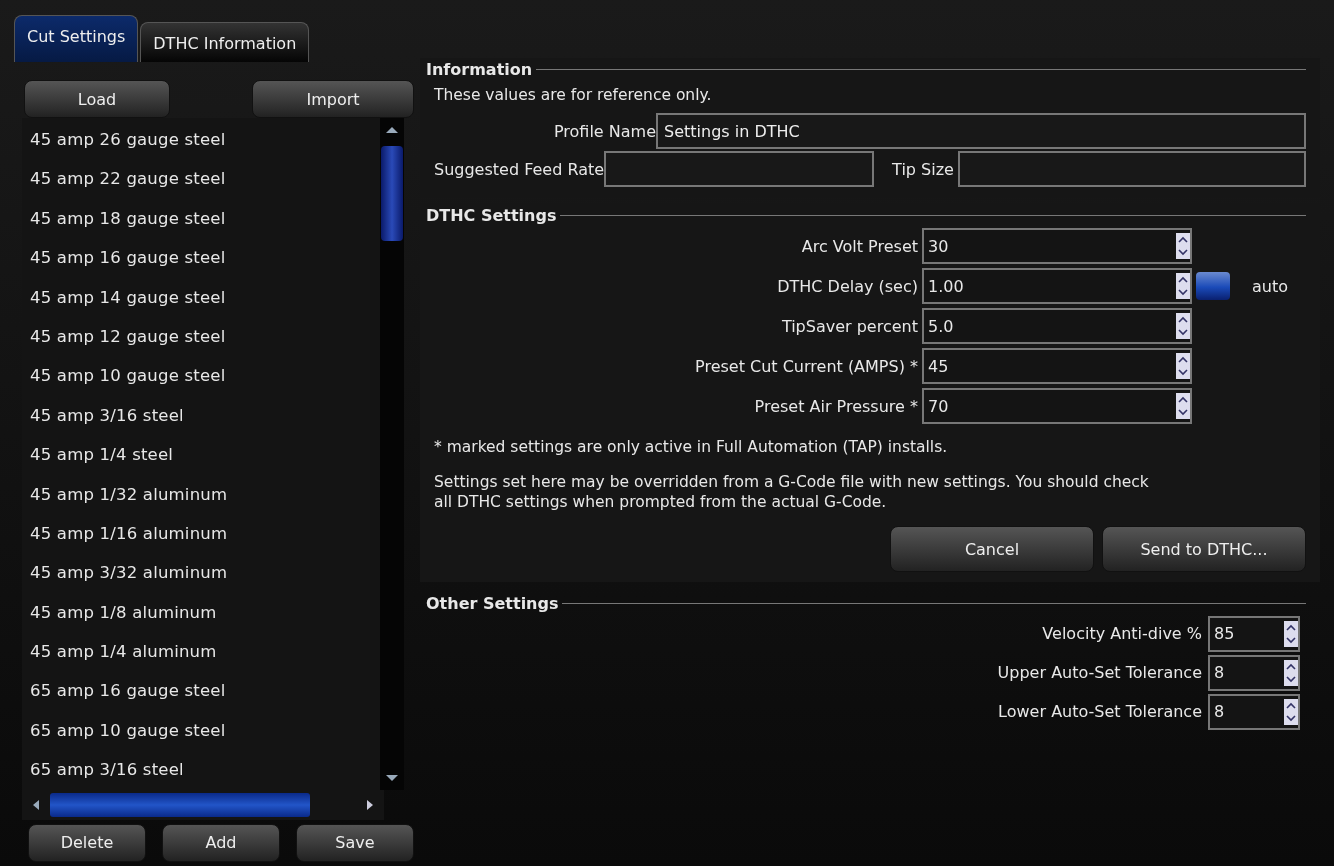 This screenshot has height=866, width=1334. I want to click on horizontal-scrollbar, so click(203, 804).